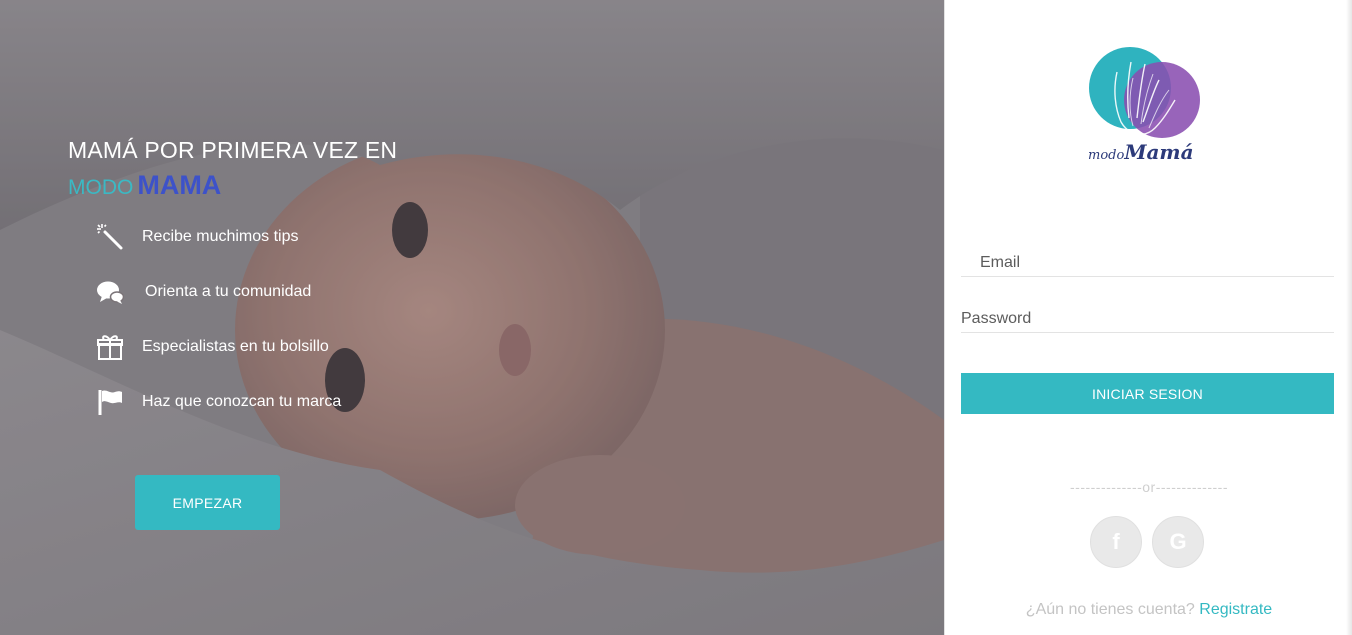 The height and width of the screenshot is (635, 1352). Describe the element at coordinates (1110, 609) in the screenshot. I see `signup-prompt-text: ¿Aún no tienes cuenta?` at that location.